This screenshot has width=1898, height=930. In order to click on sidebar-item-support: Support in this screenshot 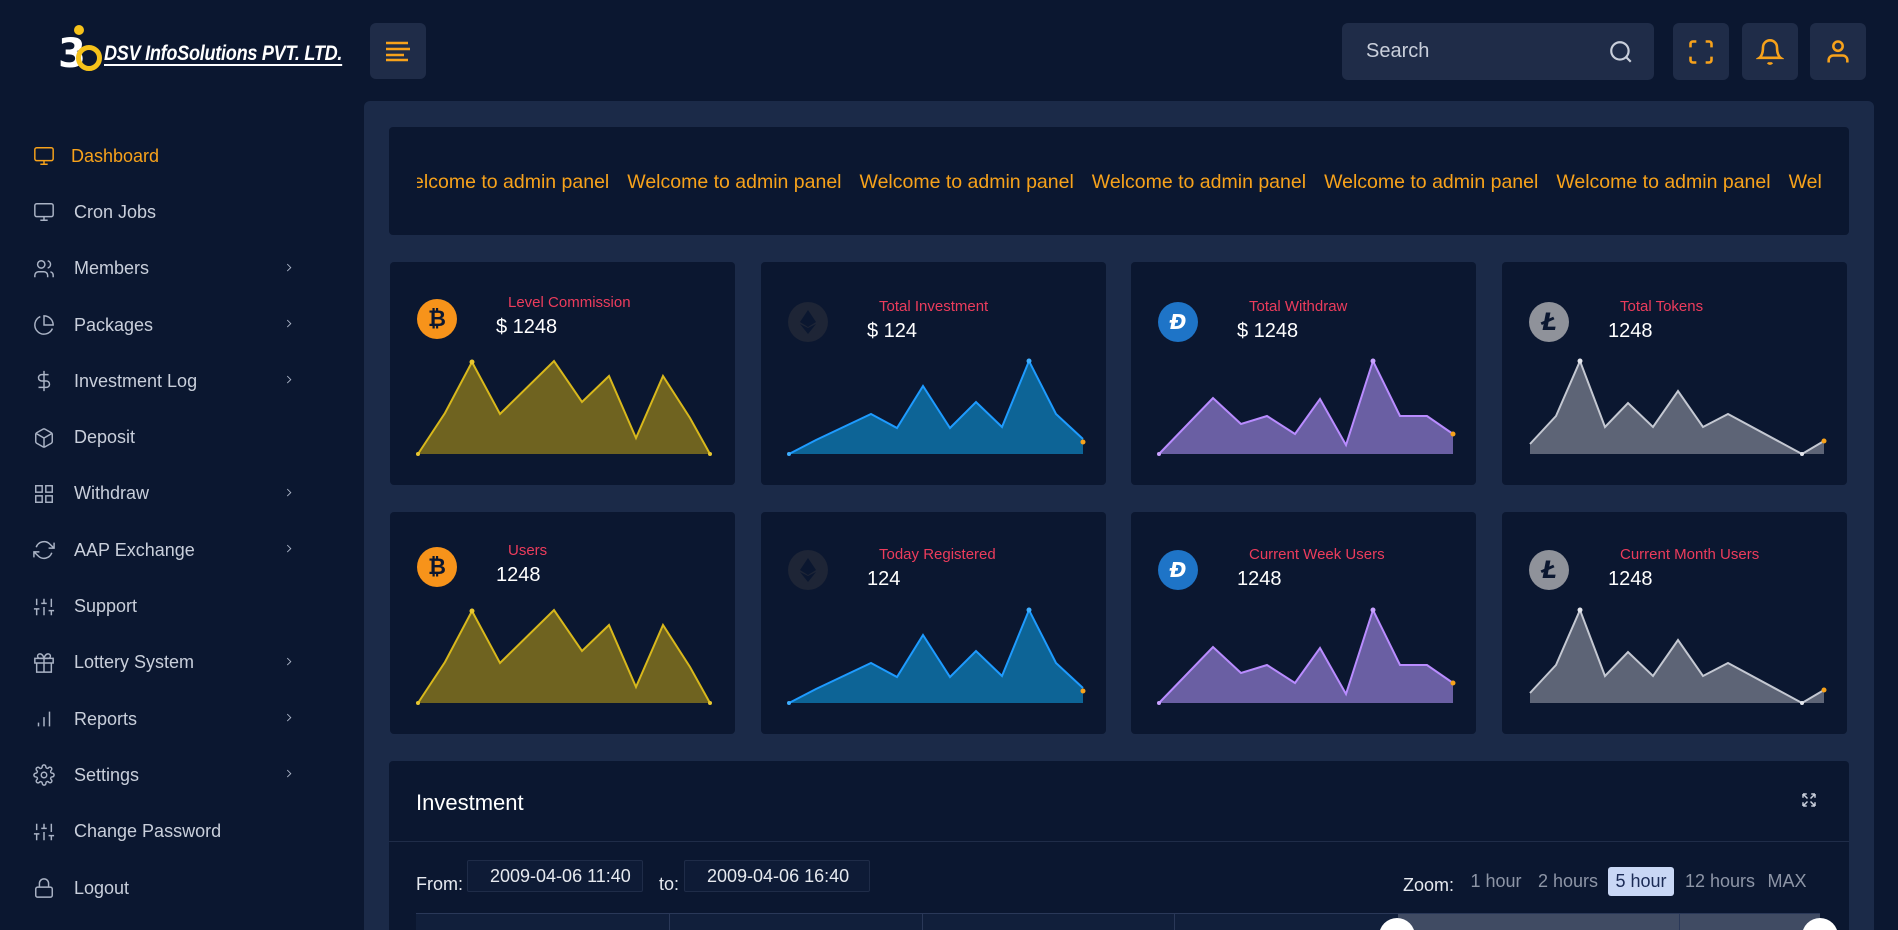, I will do `click(182, 606)`.